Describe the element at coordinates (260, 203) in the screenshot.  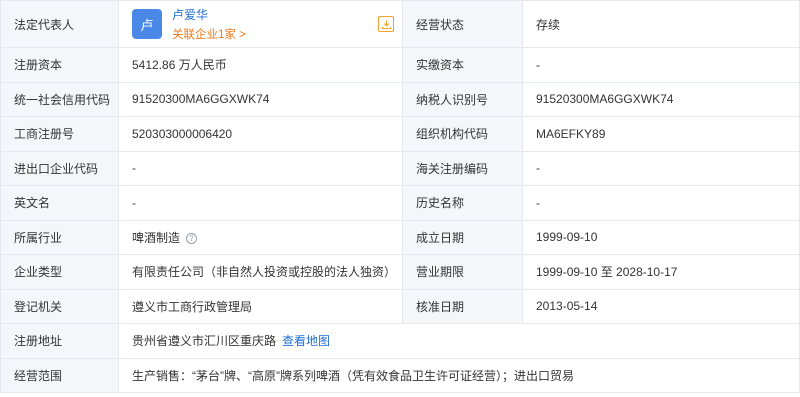
I see `english-name-value: -` at that location.